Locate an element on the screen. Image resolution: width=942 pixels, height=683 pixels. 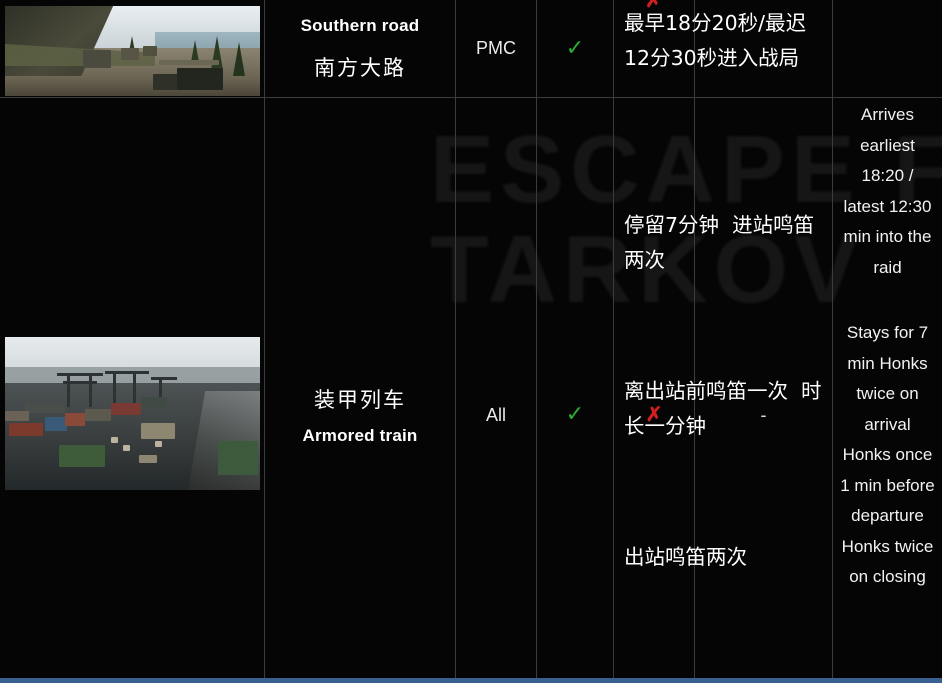
guardrail is located at coordinates (189, 62).